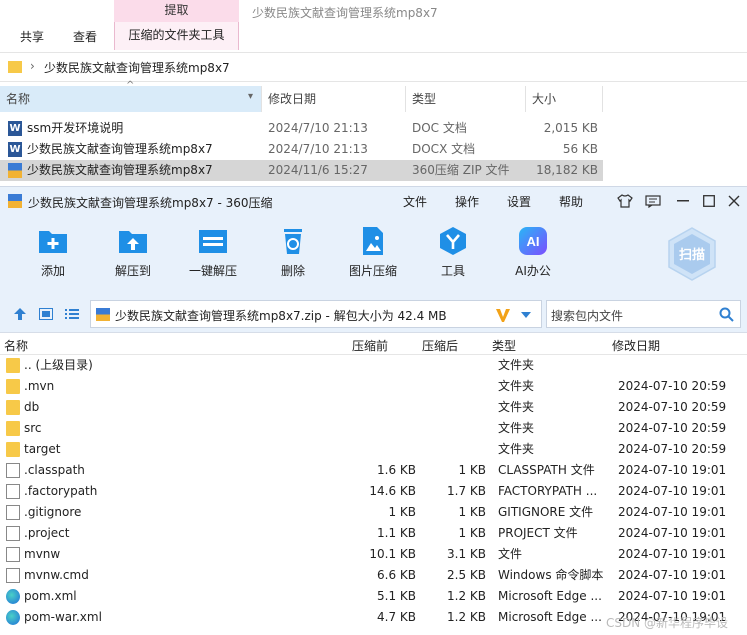 This screenshot has height=635, width=747. I want to click on tools-label: 工具, so click(452, 271).